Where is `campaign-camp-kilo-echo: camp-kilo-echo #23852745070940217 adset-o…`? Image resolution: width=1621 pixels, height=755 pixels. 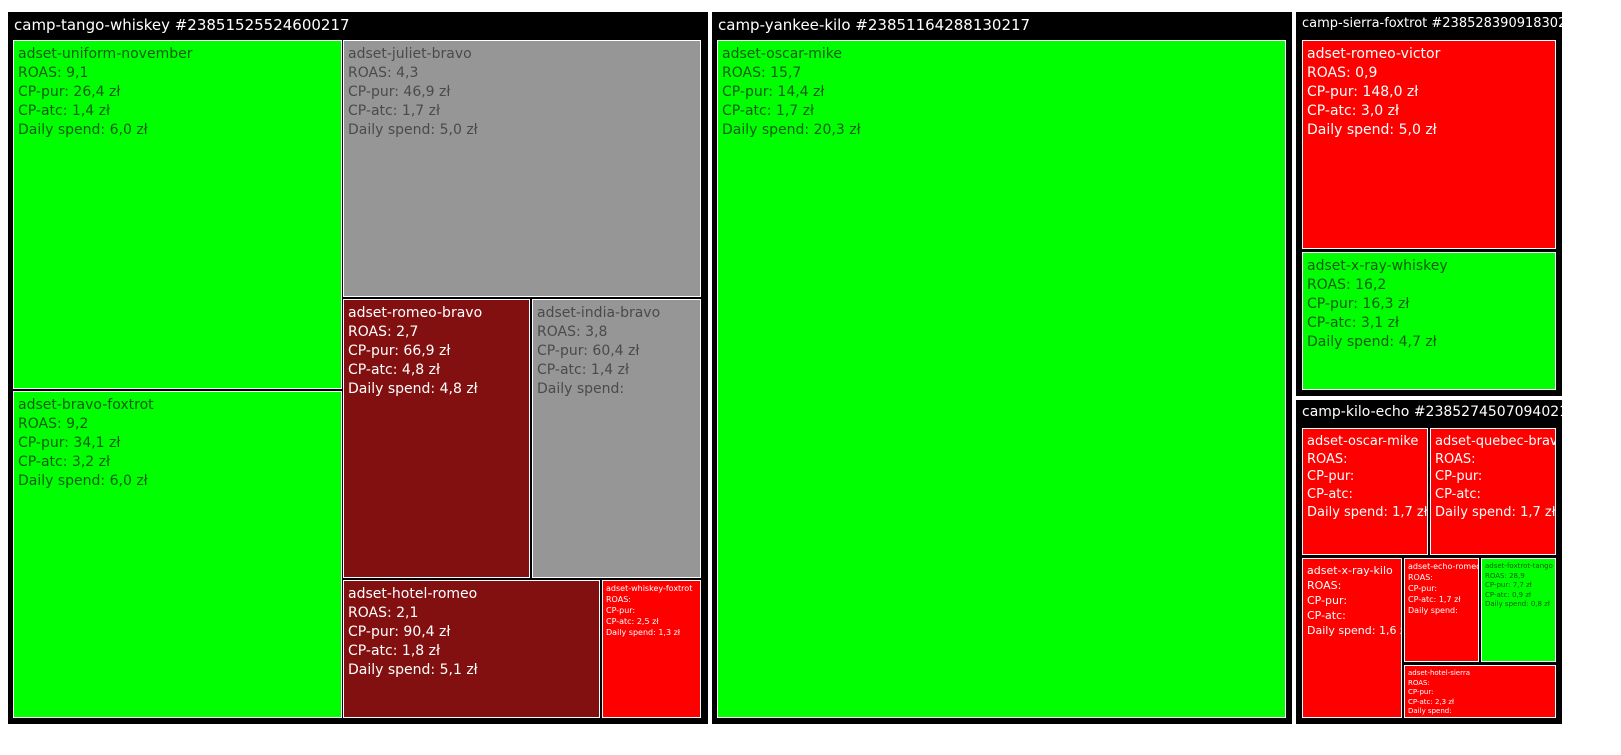
campaign-camp-kilo-echo: camp-kilo-echo #23852745070940217 adset-o… is located at coordinates (1436, 562).